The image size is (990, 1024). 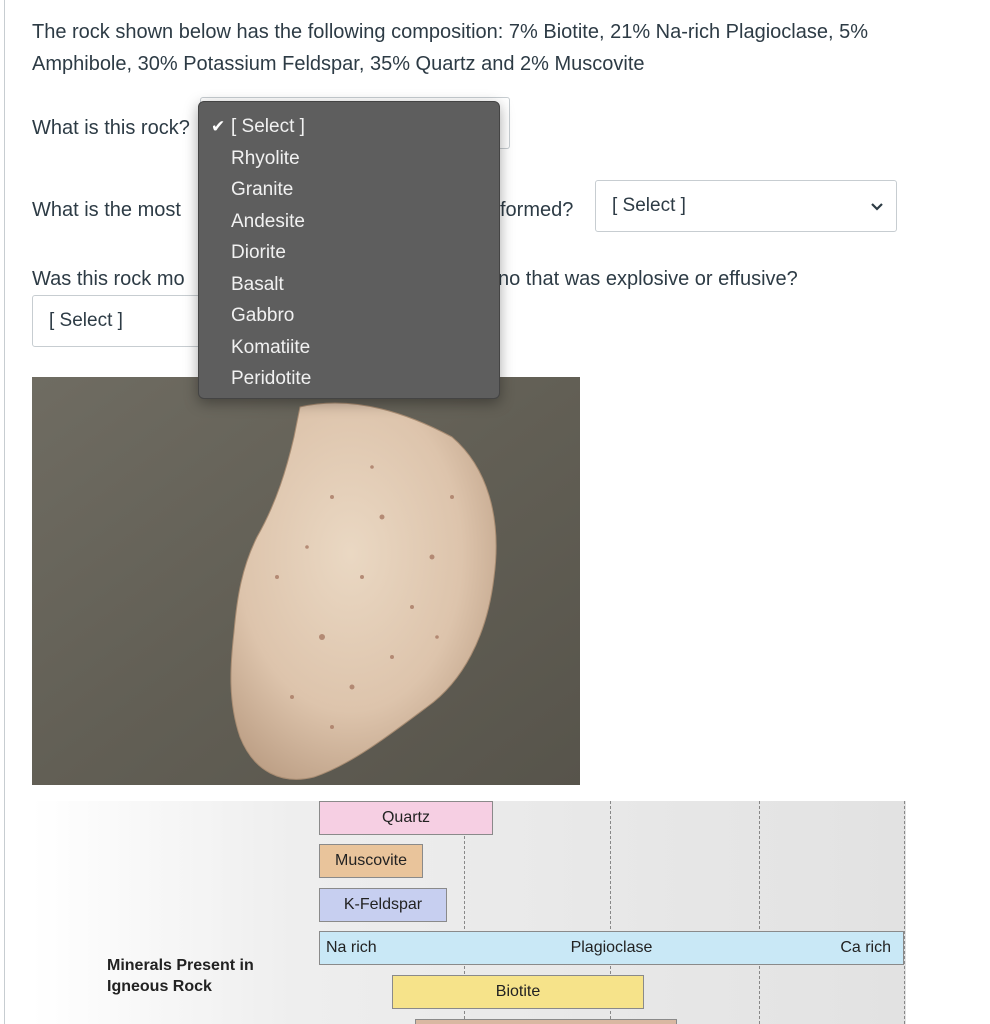 I want to click on chart-label-plagioclase: Plagioclase, so click(x=611, y=947).